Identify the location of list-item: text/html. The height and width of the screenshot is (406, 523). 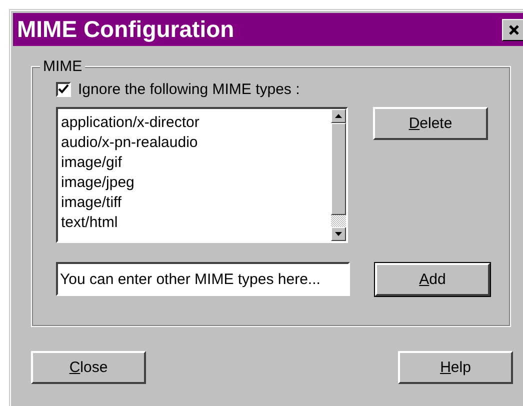
(194, 223).